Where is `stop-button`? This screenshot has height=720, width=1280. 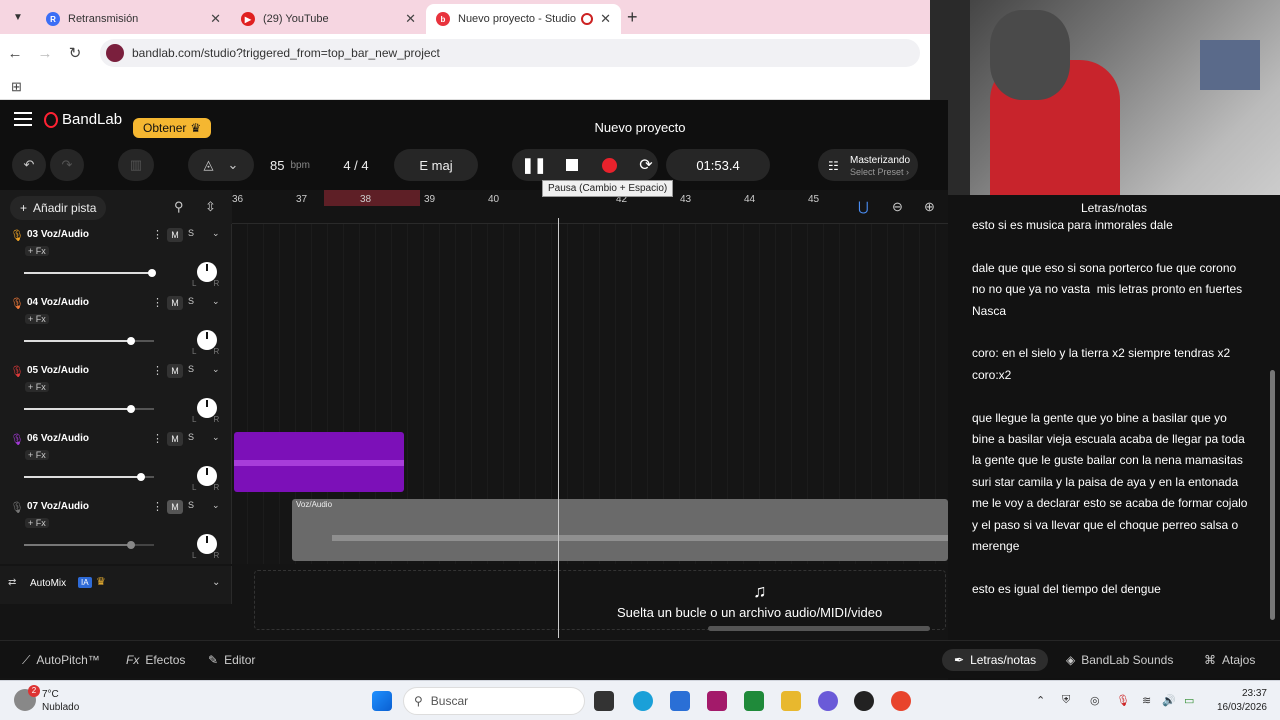
stop-button is located at coordinates (572, 165).